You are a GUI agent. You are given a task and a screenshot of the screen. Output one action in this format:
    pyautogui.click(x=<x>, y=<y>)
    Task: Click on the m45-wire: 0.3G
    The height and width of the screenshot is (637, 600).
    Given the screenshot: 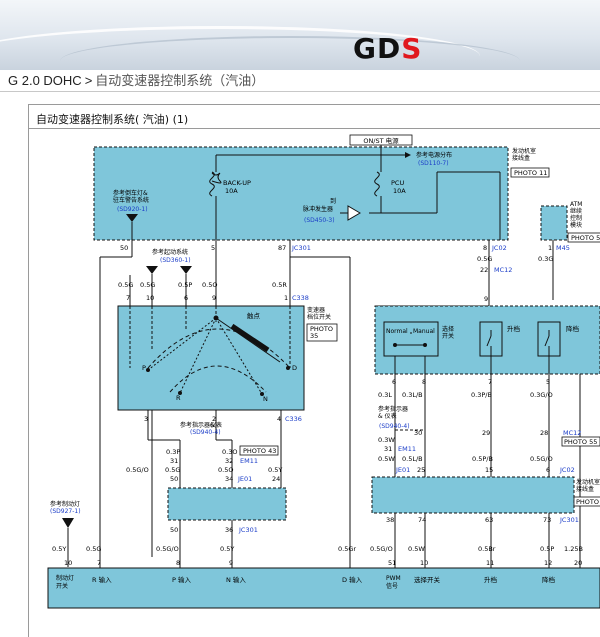 What is the action you would take?
    pyautogui.click(x=545, y=259)
    